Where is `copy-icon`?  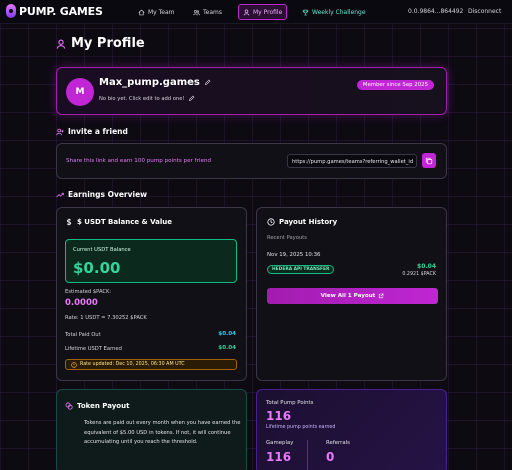 copy-icon is located at coordinates (429, 160).